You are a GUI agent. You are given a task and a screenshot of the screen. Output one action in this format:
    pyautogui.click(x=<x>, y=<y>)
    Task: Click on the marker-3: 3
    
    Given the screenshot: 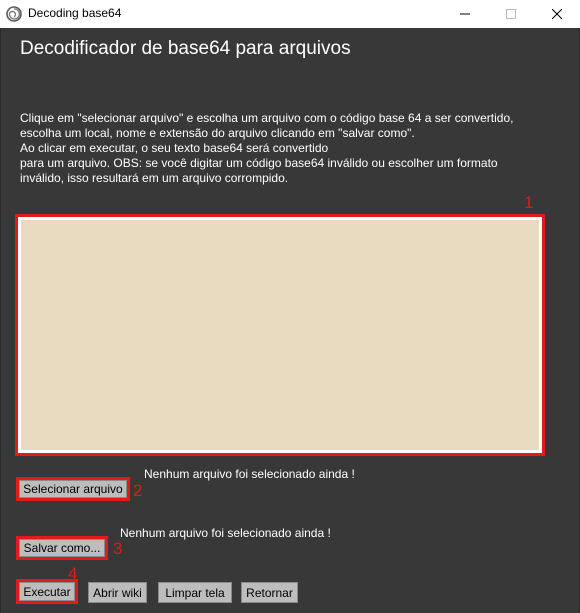 What is the action you would take?
    pyautogui.click(x=118, y=548)
    